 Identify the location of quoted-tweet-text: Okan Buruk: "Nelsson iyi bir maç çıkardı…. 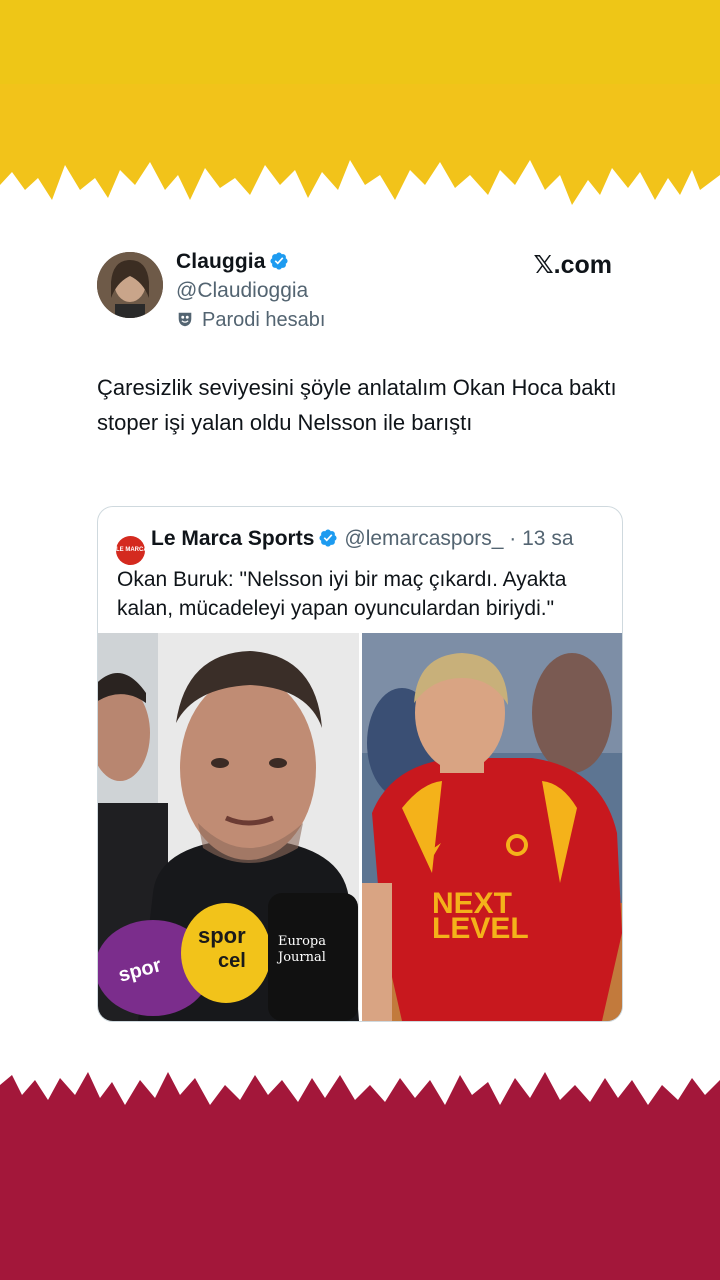
(342, 594).